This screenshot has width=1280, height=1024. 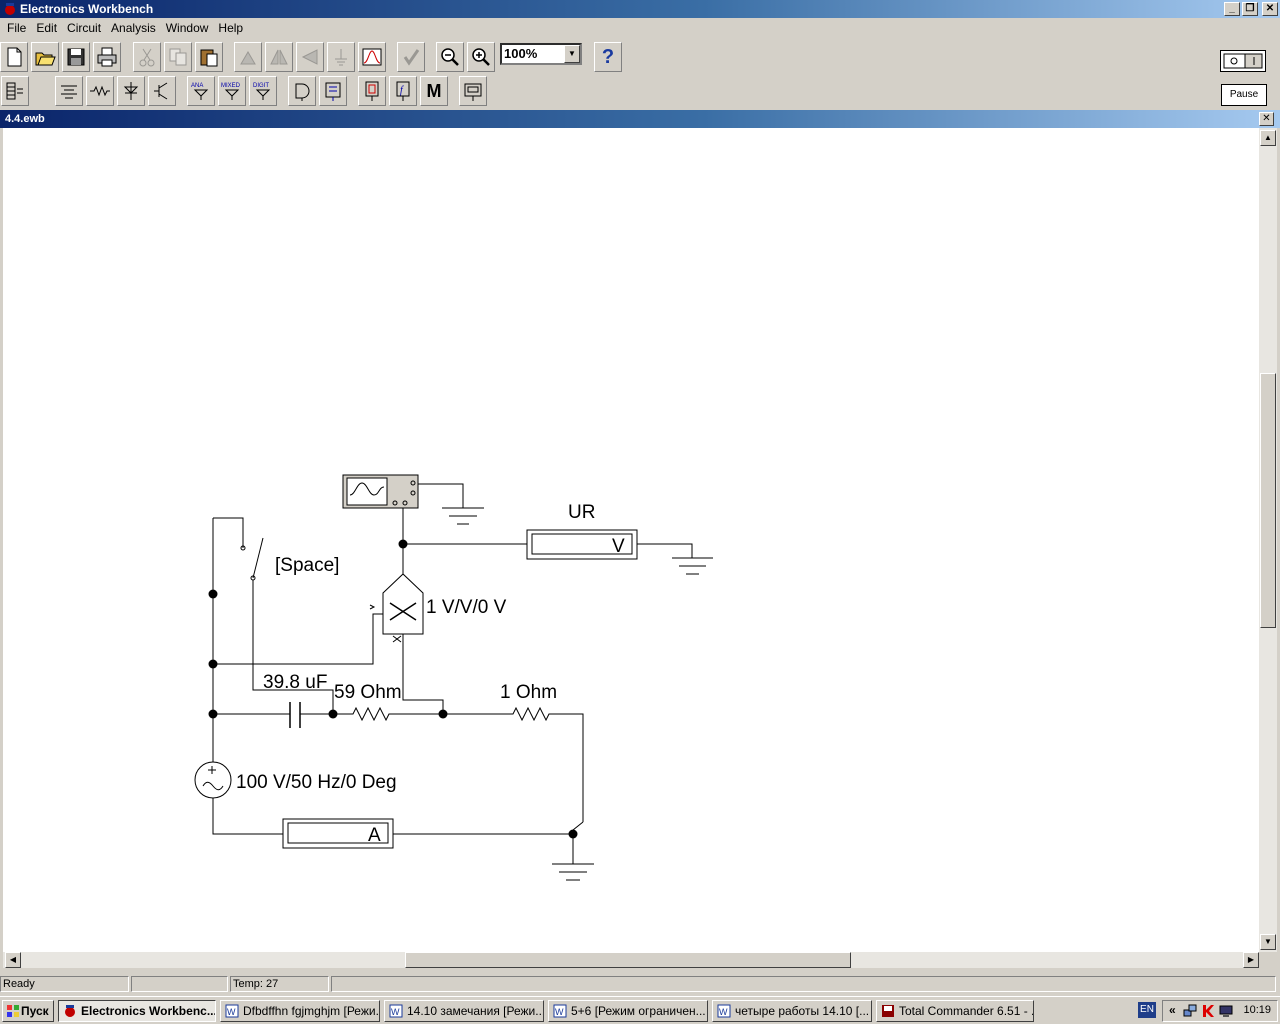 I want to click on controls-bin-button: f, so click(x=403, y=91).